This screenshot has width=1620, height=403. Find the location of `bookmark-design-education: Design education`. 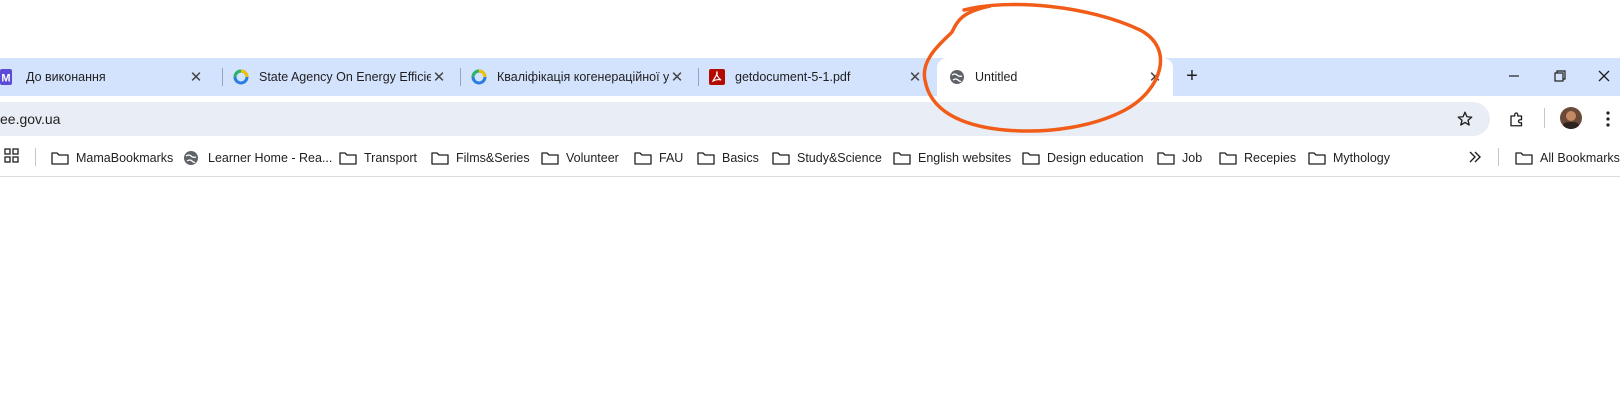

bookmark-design-education: Design education is located at coordinates (1083, 158).